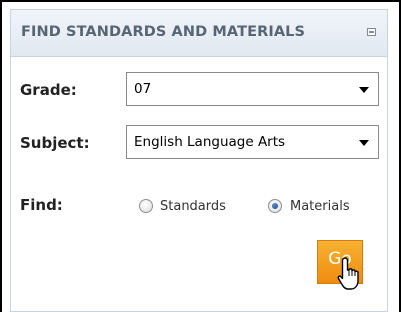  I want to click on collapse-icon, so click(371, 32).